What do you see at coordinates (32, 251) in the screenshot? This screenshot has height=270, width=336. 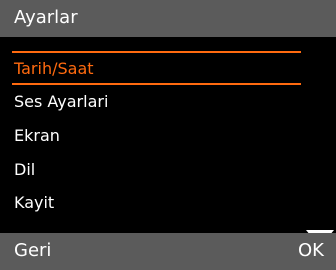 I see `back-softkey: Geri` at bounding box center [32, 251].